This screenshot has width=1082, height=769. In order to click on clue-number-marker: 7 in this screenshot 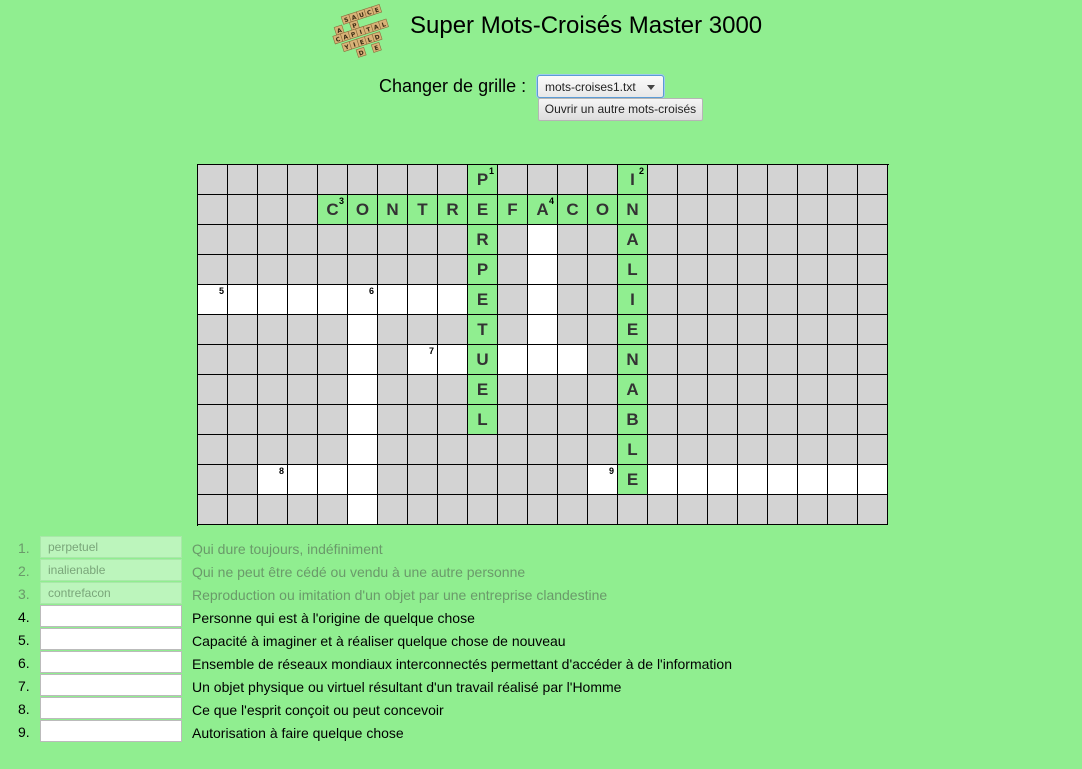, I will do `click(431, 351)`.